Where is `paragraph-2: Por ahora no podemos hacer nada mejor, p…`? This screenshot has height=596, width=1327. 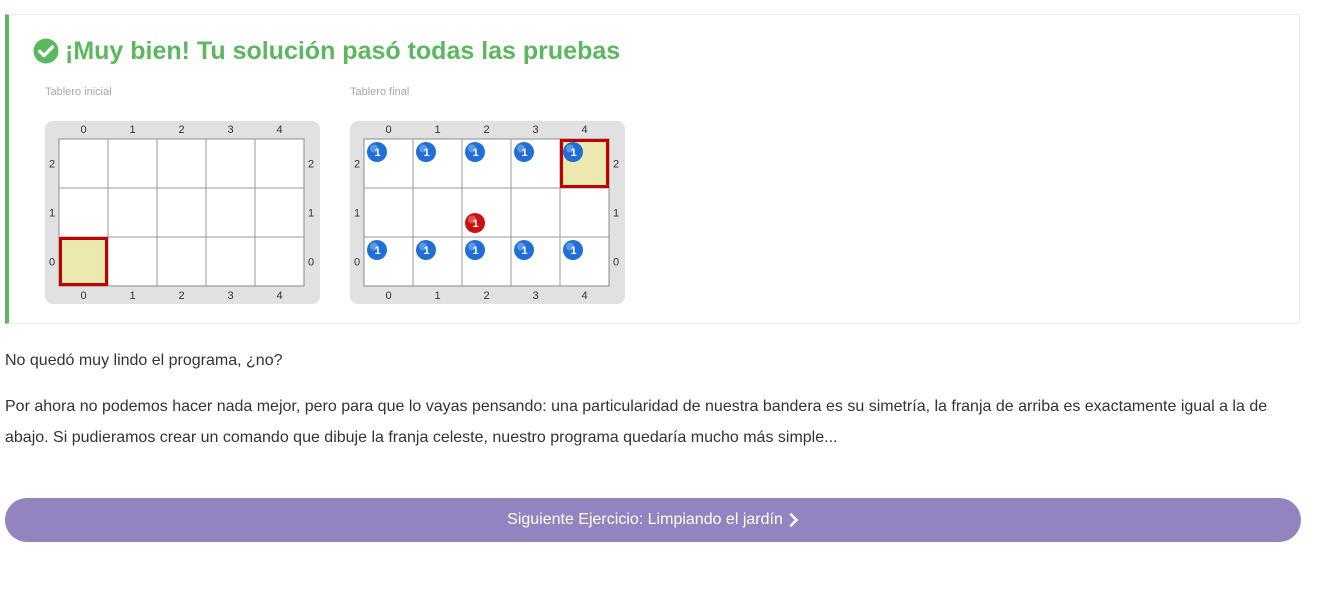
paragraph-2: Por ahora no podemos hacer nada mejor, p… is located at coordinates (636, 422).